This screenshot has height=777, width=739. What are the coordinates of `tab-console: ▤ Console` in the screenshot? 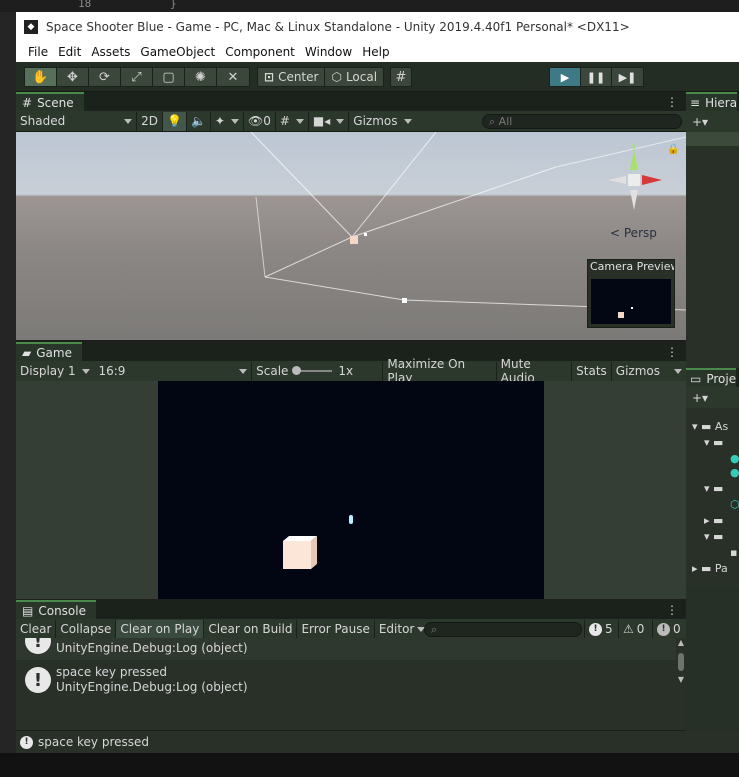 It's located at (56, 609).